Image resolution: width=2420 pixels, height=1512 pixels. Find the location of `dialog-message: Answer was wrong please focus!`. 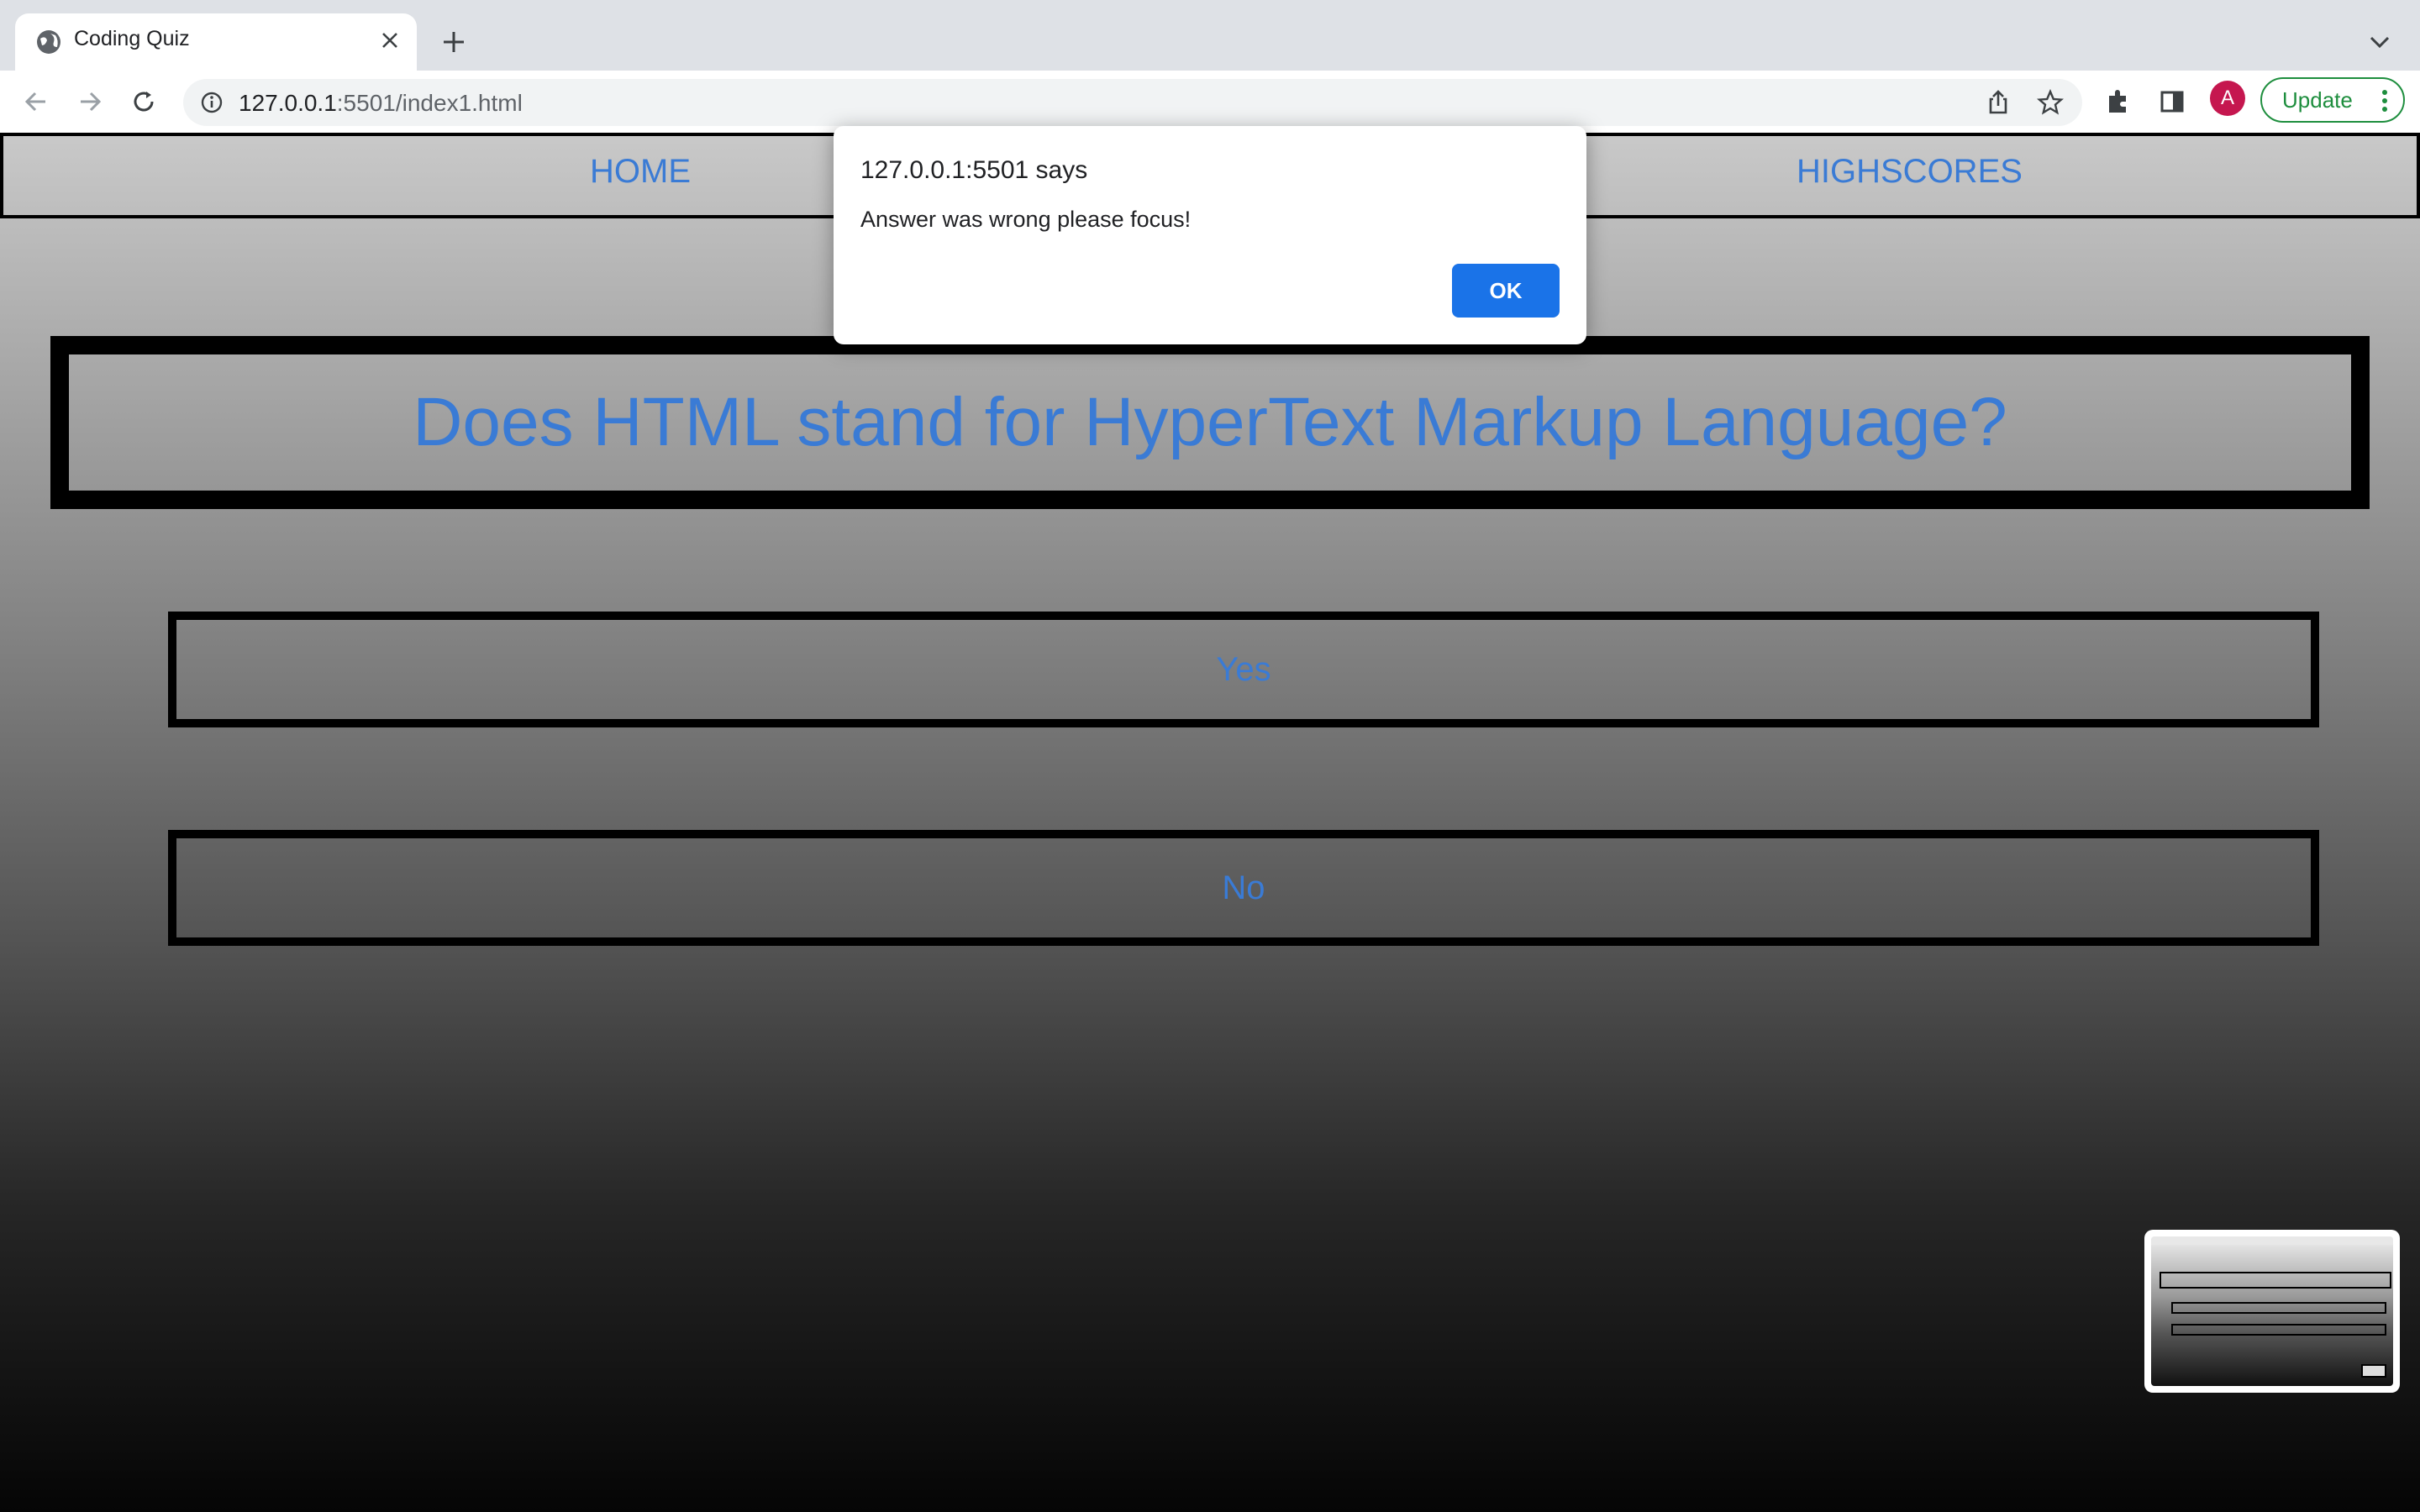

dialog-message: Answer was wrong please focus! is located at coordinates (1026, 219).